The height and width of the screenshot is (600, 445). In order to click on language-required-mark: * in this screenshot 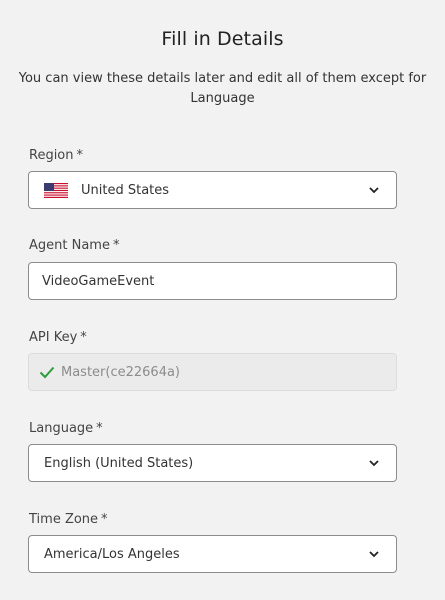, I will do `click(99, 428)`.